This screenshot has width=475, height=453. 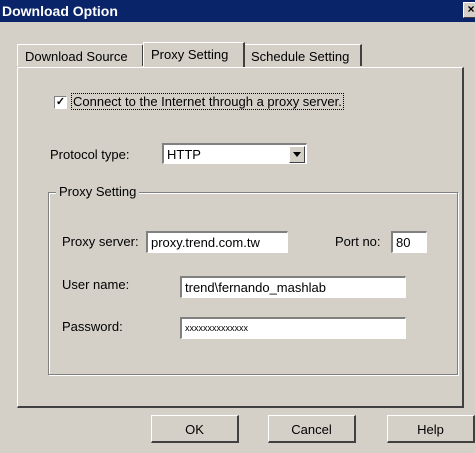 What do you see at coordinates (184, 154) in the screenshot?
I see `protocol-type-value: HTTP` at bounding box center [184, 154].